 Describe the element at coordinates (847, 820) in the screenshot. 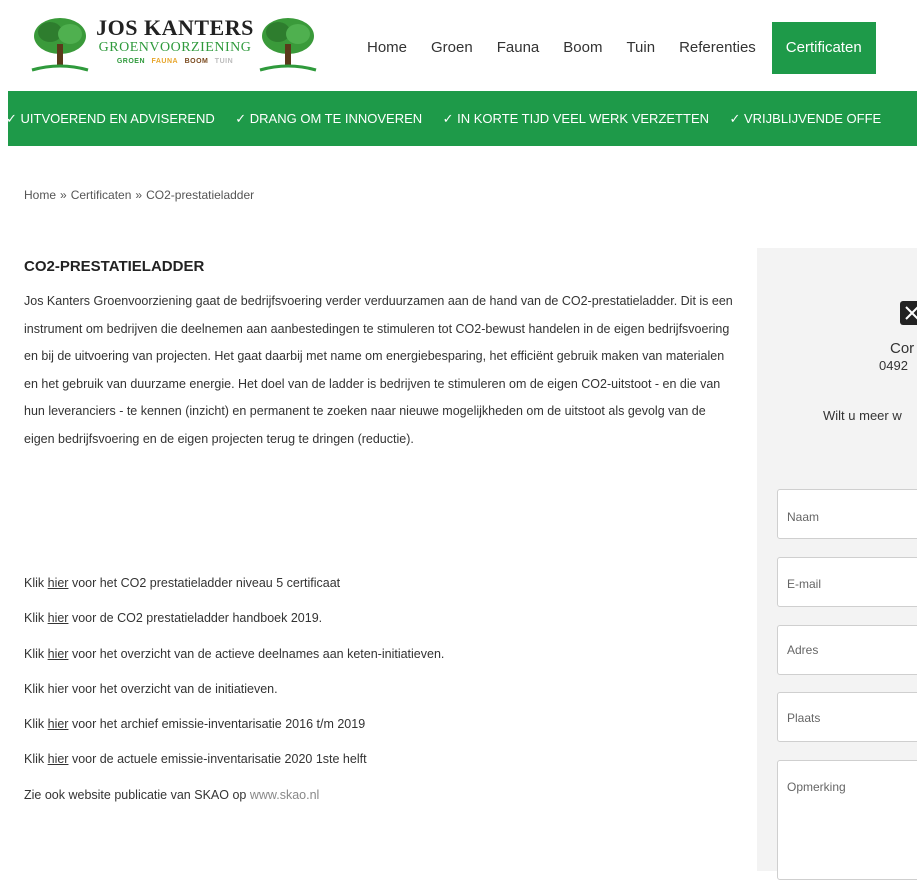

I see `opmerking-field: Opmerking` at that location.